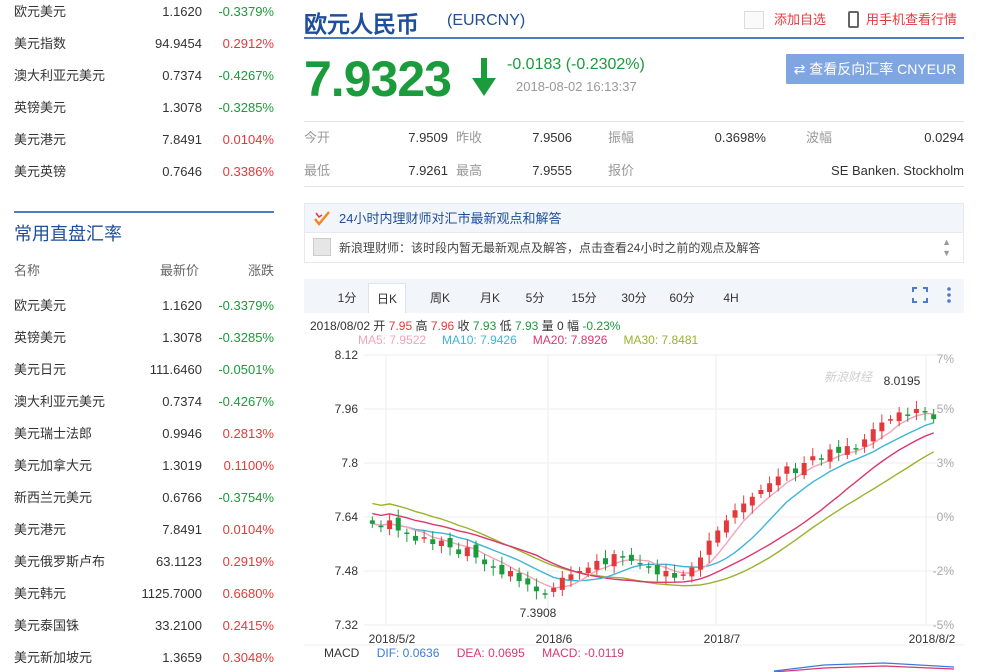 This screenshot has height=672, width=981. Describe the element at coordinates (621, 170) in the screenshot. I see `stat-quote-src-label: 报价` at that location.